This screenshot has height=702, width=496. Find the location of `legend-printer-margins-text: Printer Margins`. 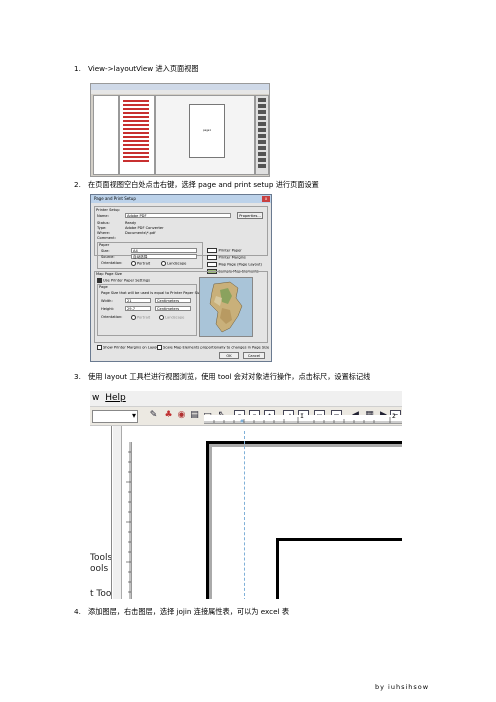

legend-printer-margins-text: Printer Margins is located at coordinates (232, 257).